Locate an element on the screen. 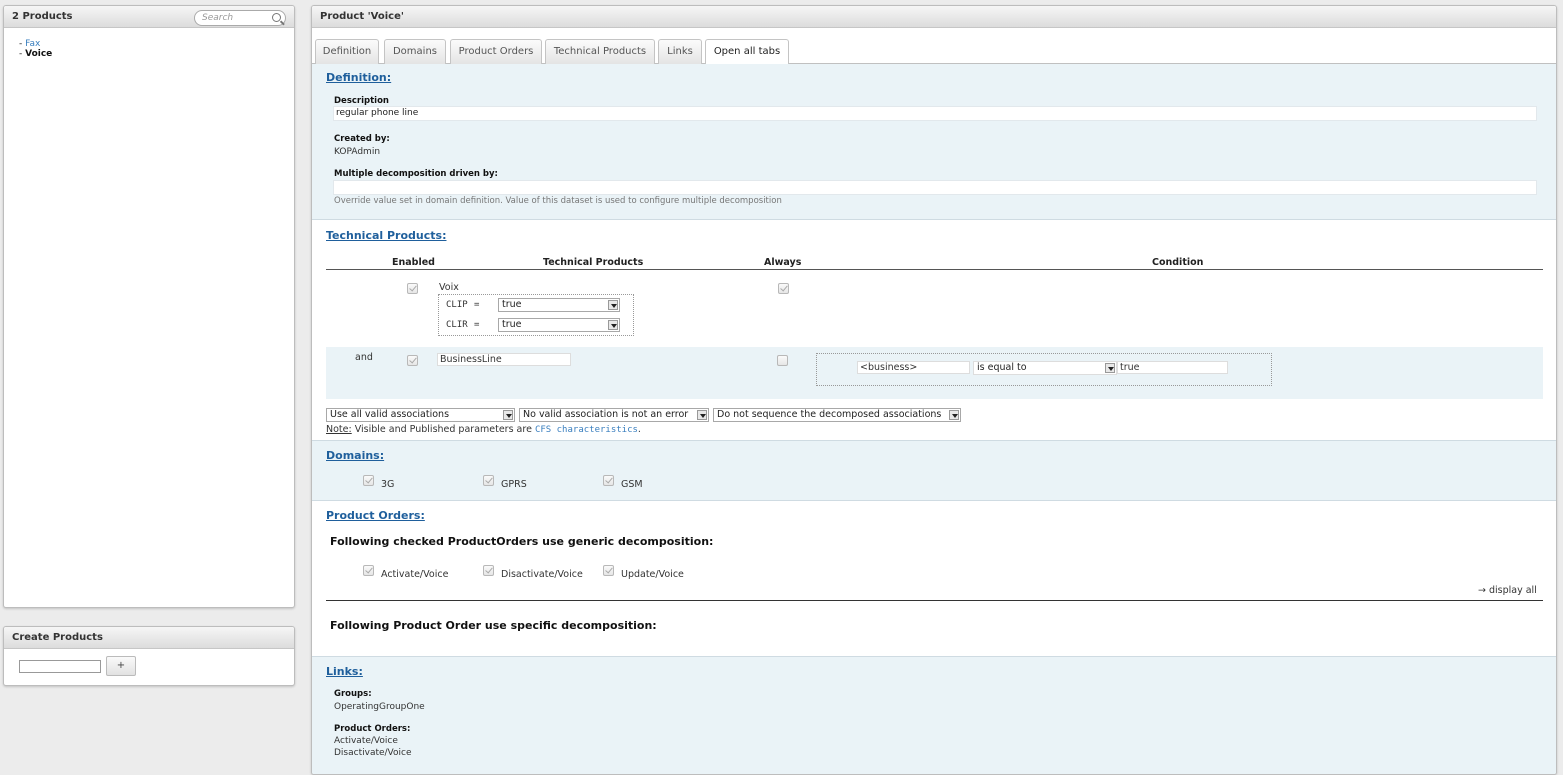  product-detail-header: Product 'Voice' is located at coordinates (934, 17).